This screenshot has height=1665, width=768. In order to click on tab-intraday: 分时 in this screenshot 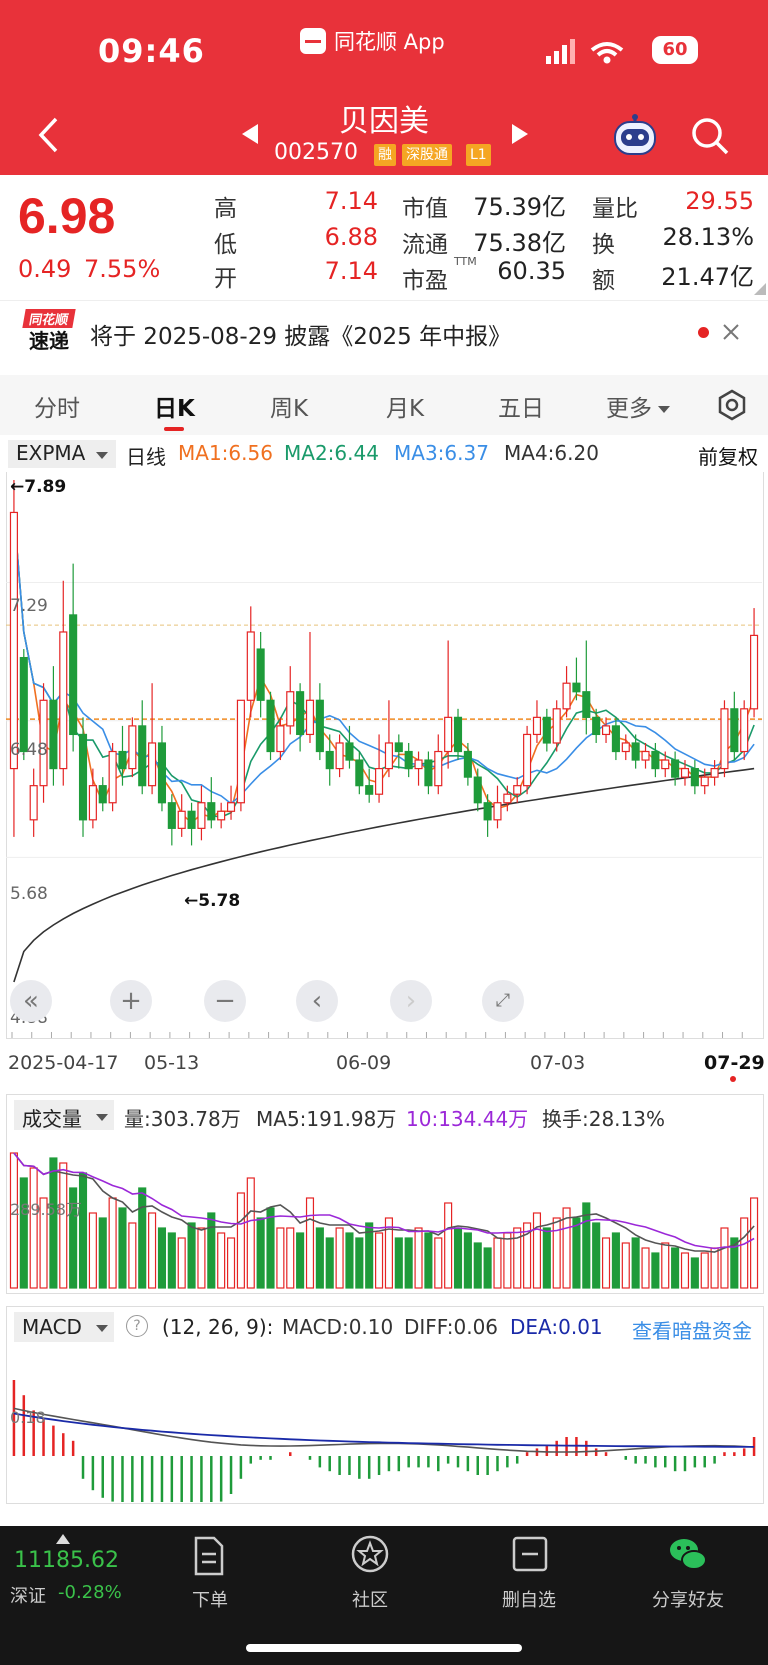, I will do `click(57, 406)`.